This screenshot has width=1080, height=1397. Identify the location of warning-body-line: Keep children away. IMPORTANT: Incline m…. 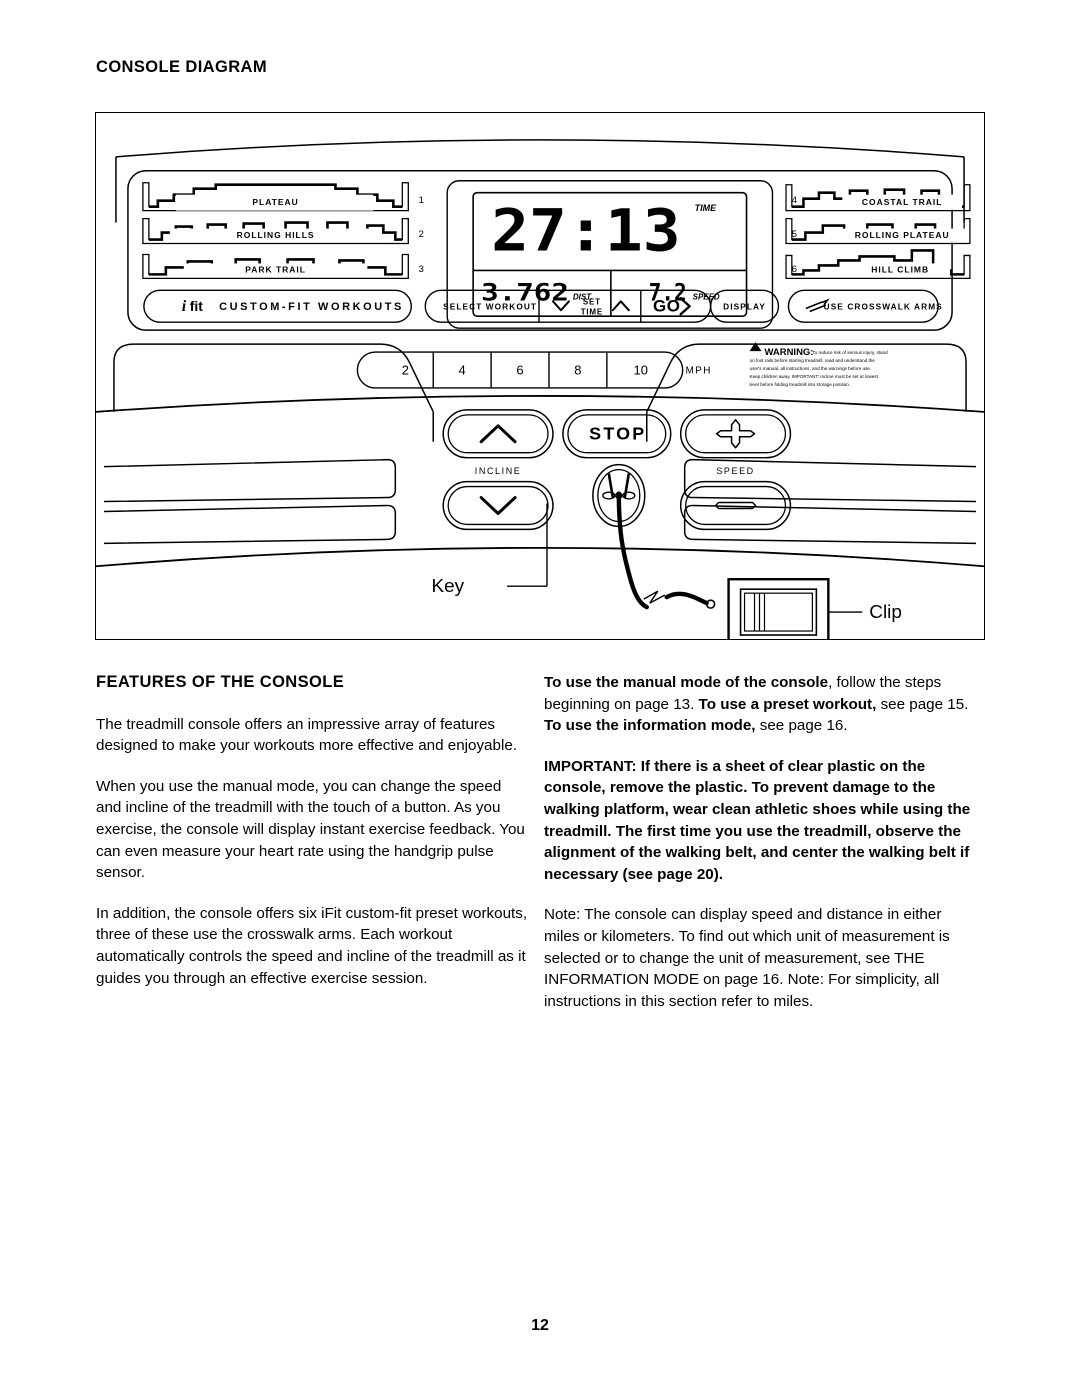
(814, 376).